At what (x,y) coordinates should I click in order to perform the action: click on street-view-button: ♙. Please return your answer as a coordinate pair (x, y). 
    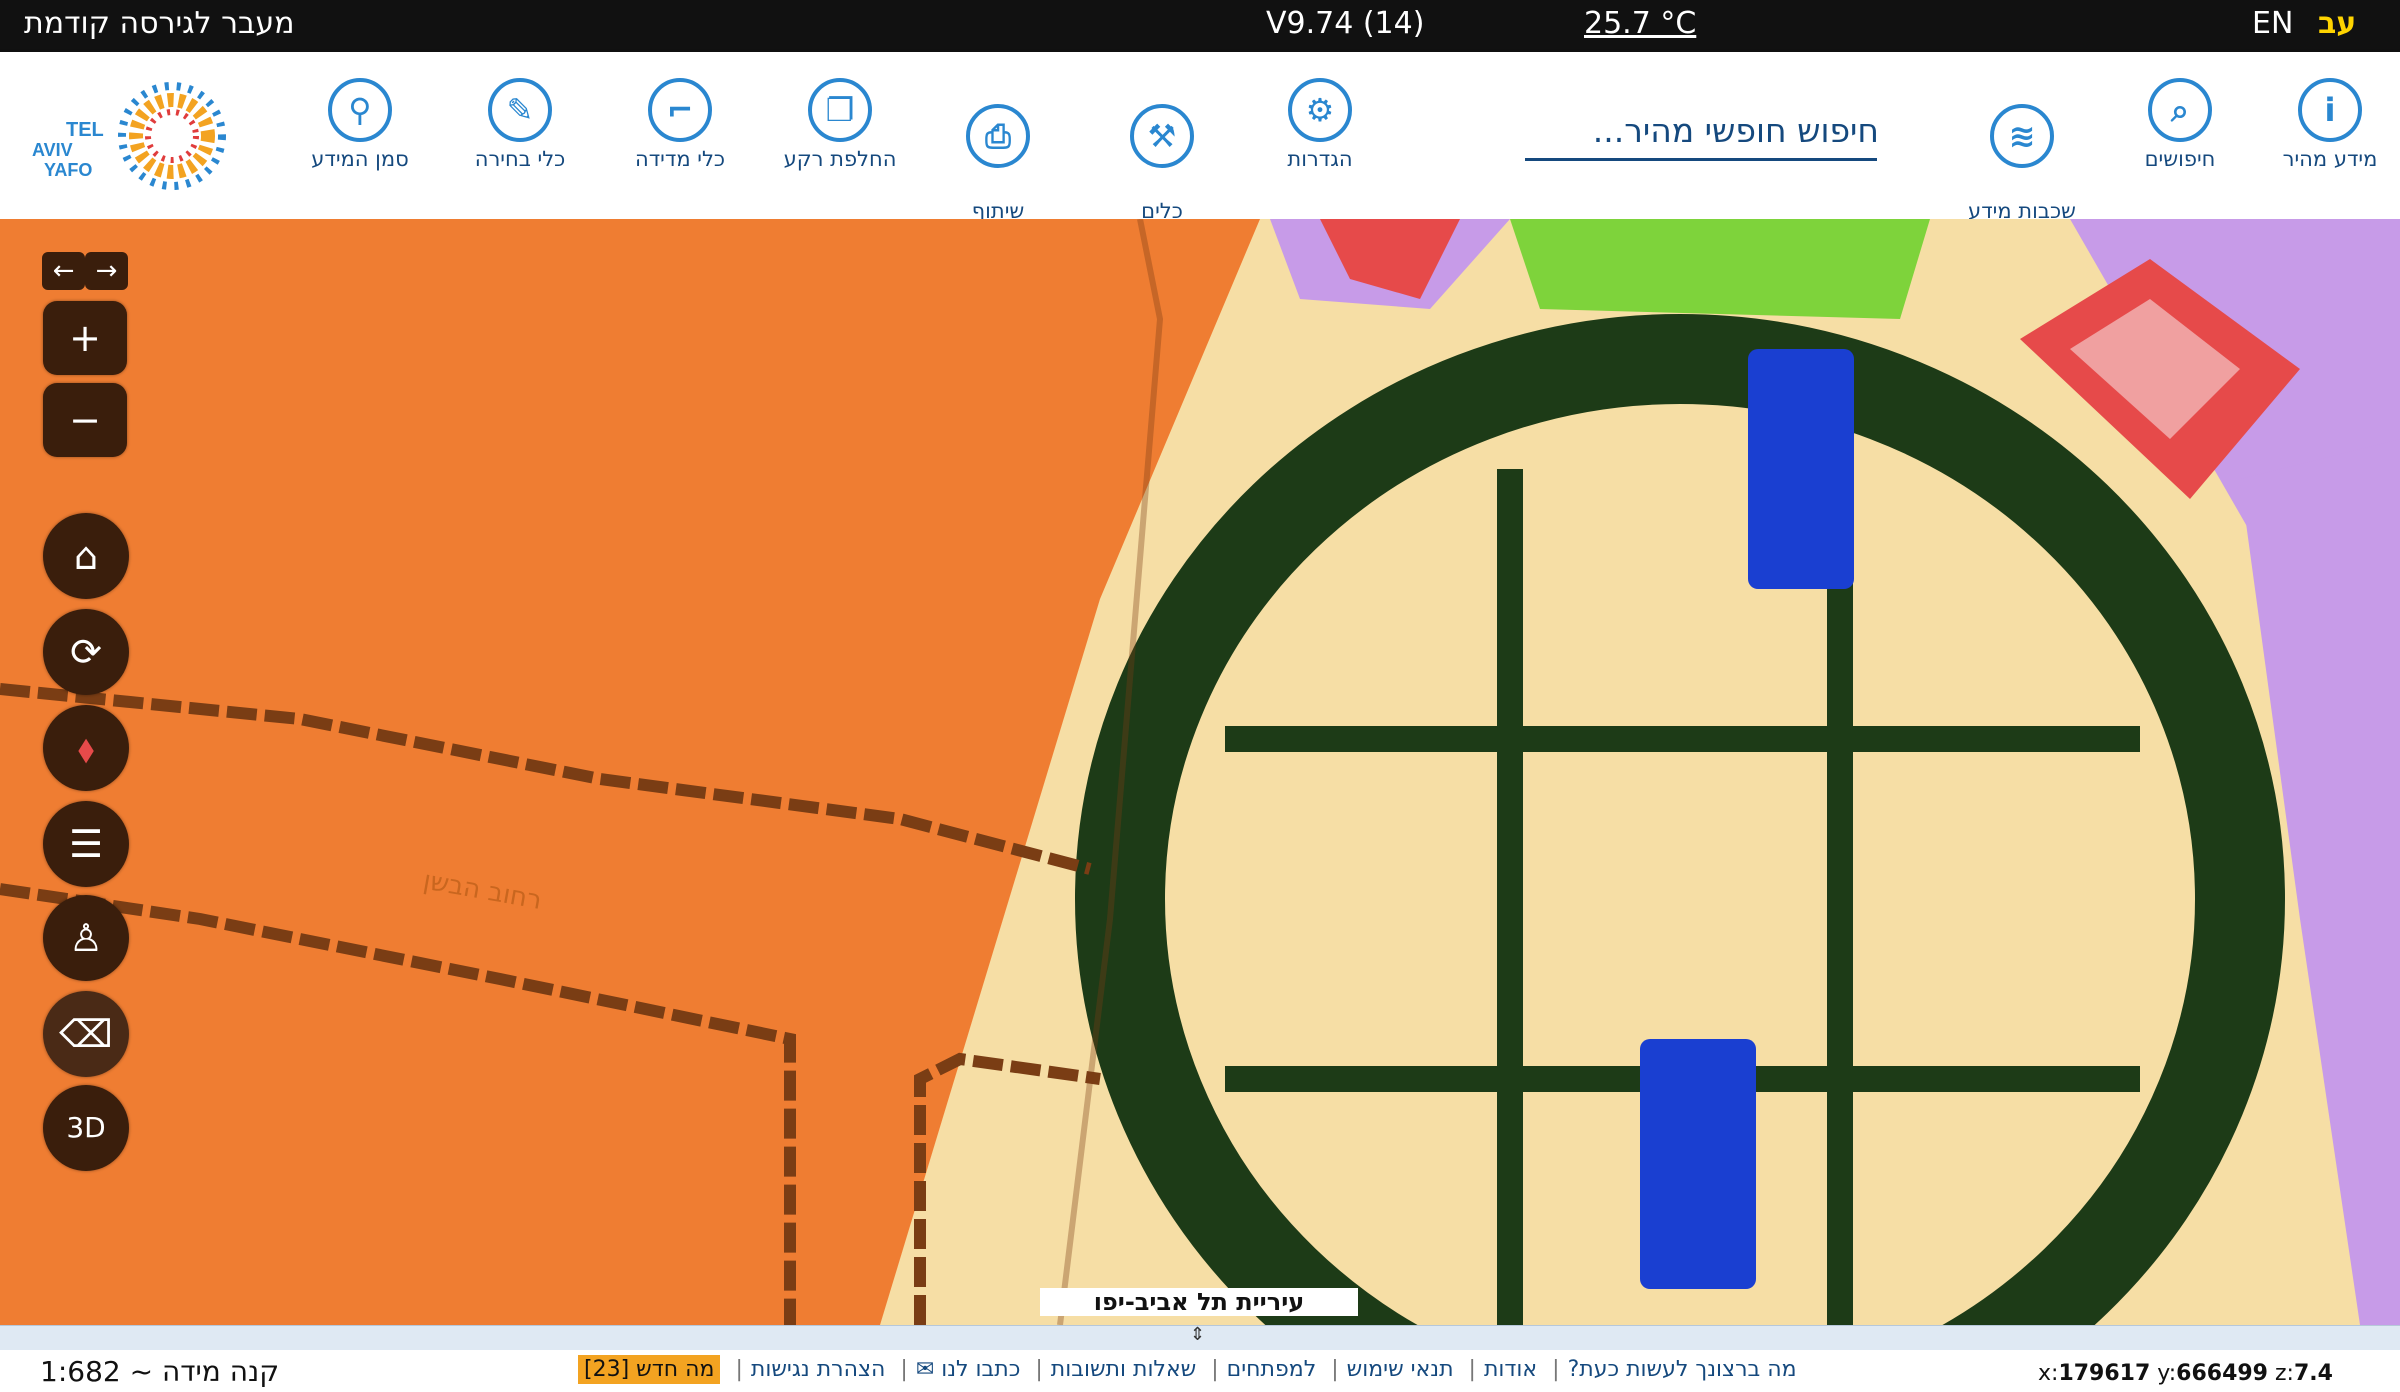
    Looking at the image, I should click on (86, 938).